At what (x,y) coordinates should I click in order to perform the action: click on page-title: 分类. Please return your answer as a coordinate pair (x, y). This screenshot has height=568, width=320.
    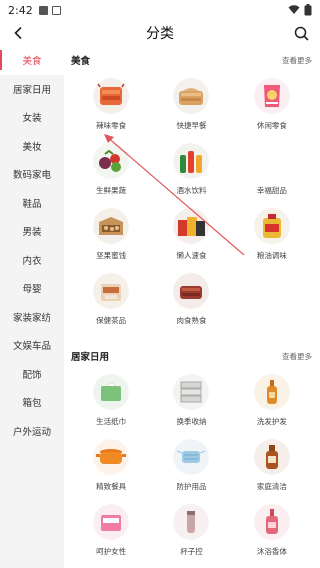
    Looking at the image, I should click on (160, 34).